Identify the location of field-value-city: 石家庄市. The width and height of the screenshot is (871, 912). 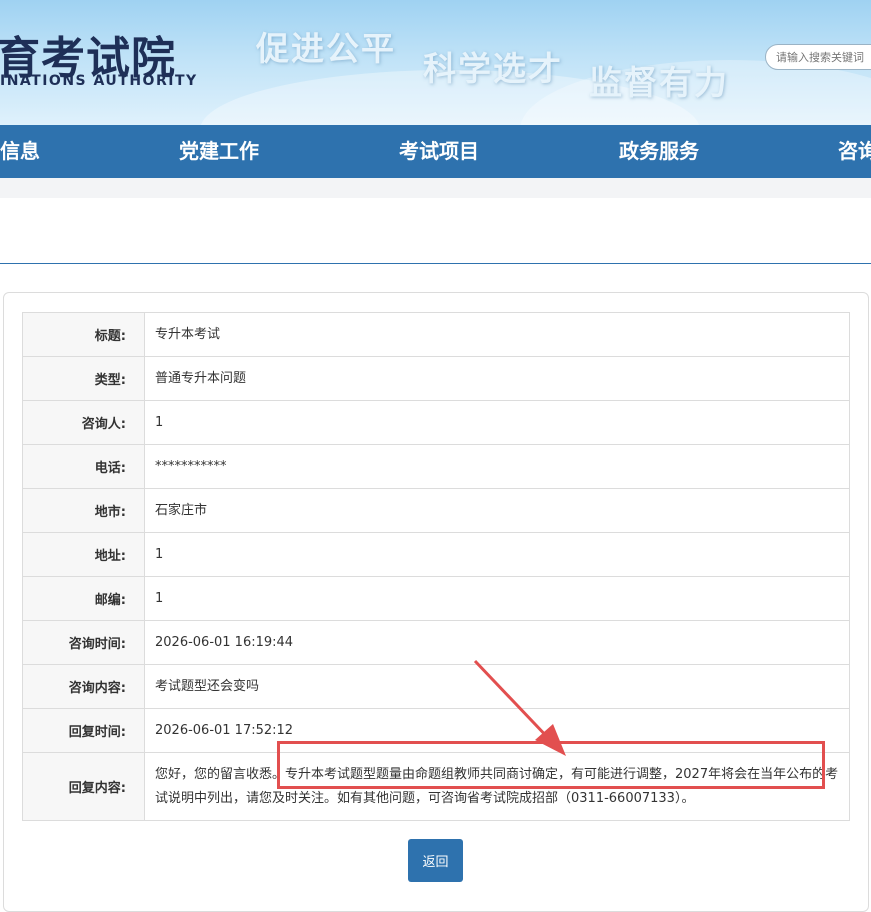
(497, 510).